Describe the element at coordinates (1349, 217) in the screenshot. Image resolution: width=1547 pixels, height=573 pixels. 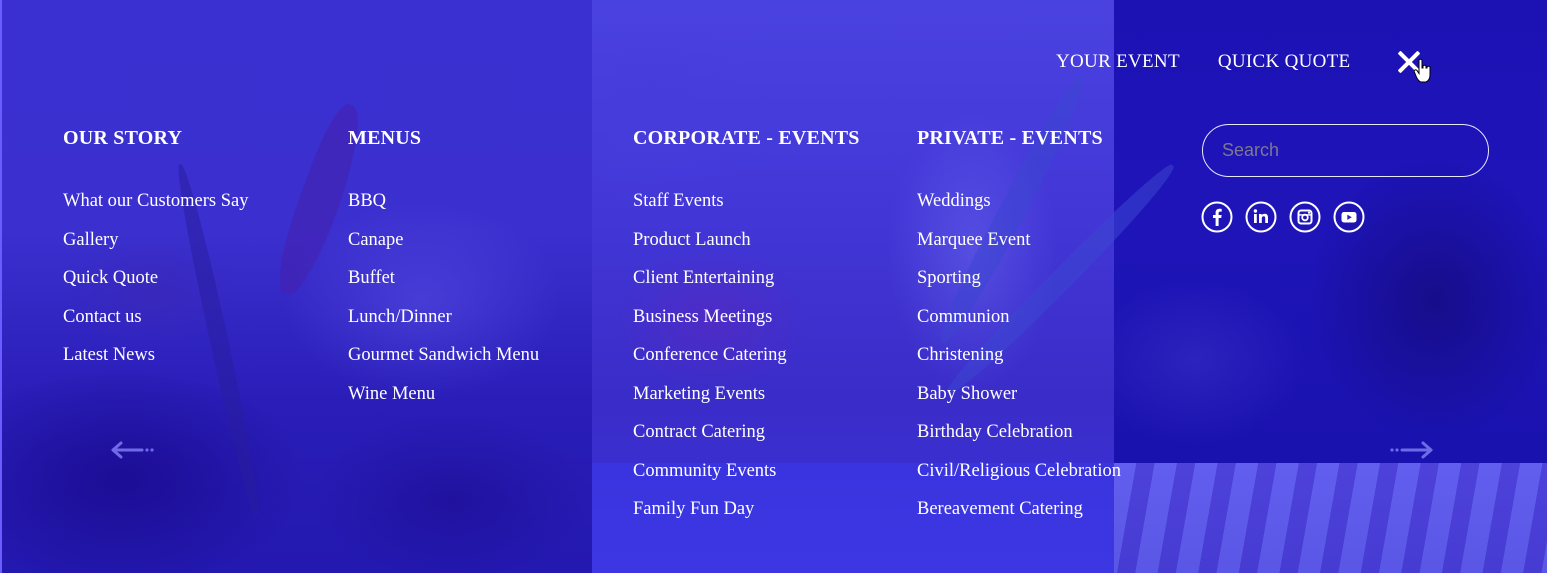
I see `youtube-icon` at that location.